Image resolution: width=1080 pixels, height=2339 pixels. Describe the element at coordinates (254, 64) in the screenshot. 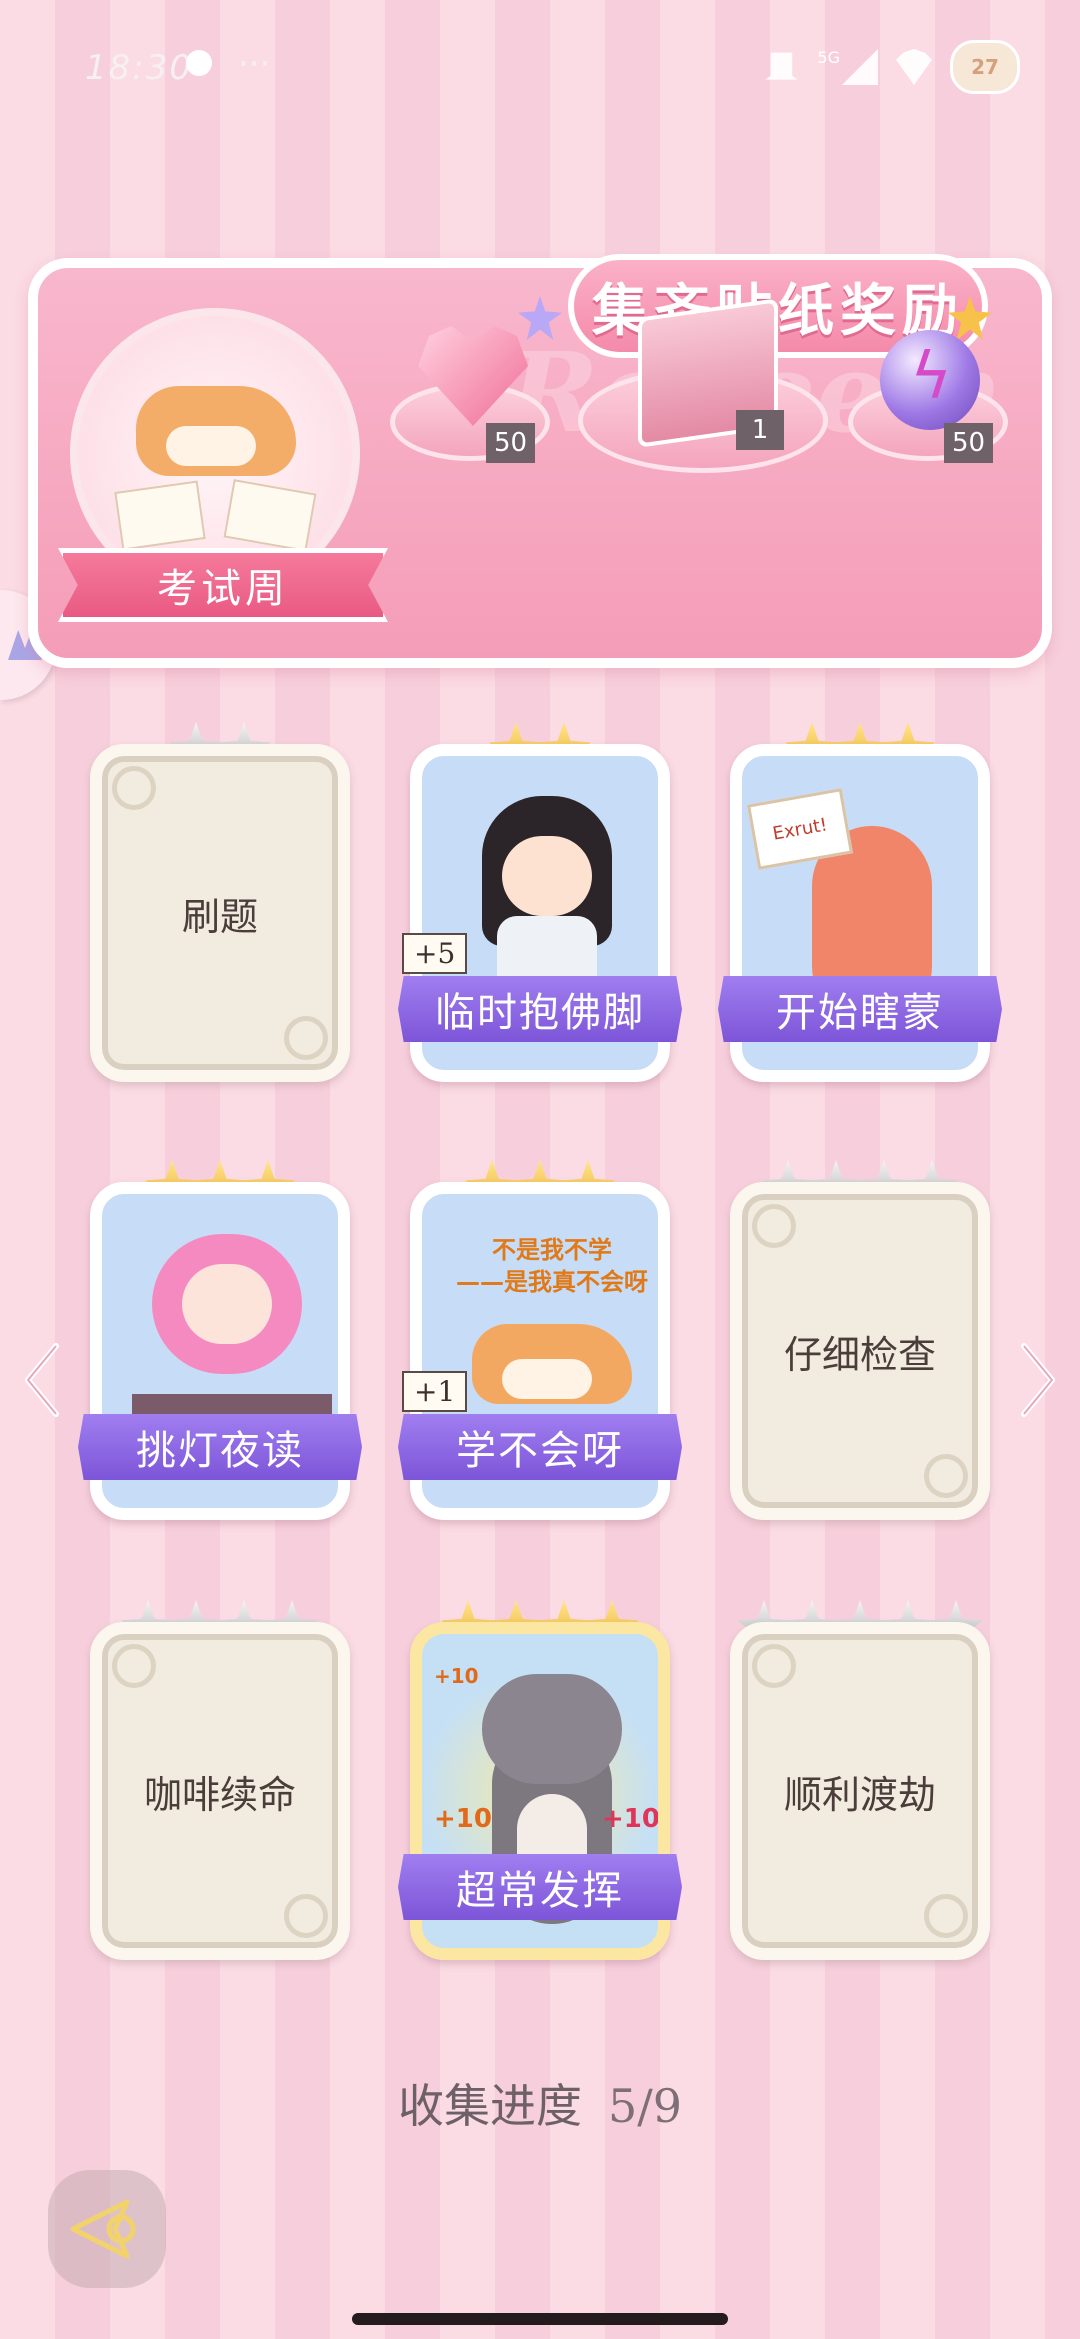

I see `status-more: ···` at that location.